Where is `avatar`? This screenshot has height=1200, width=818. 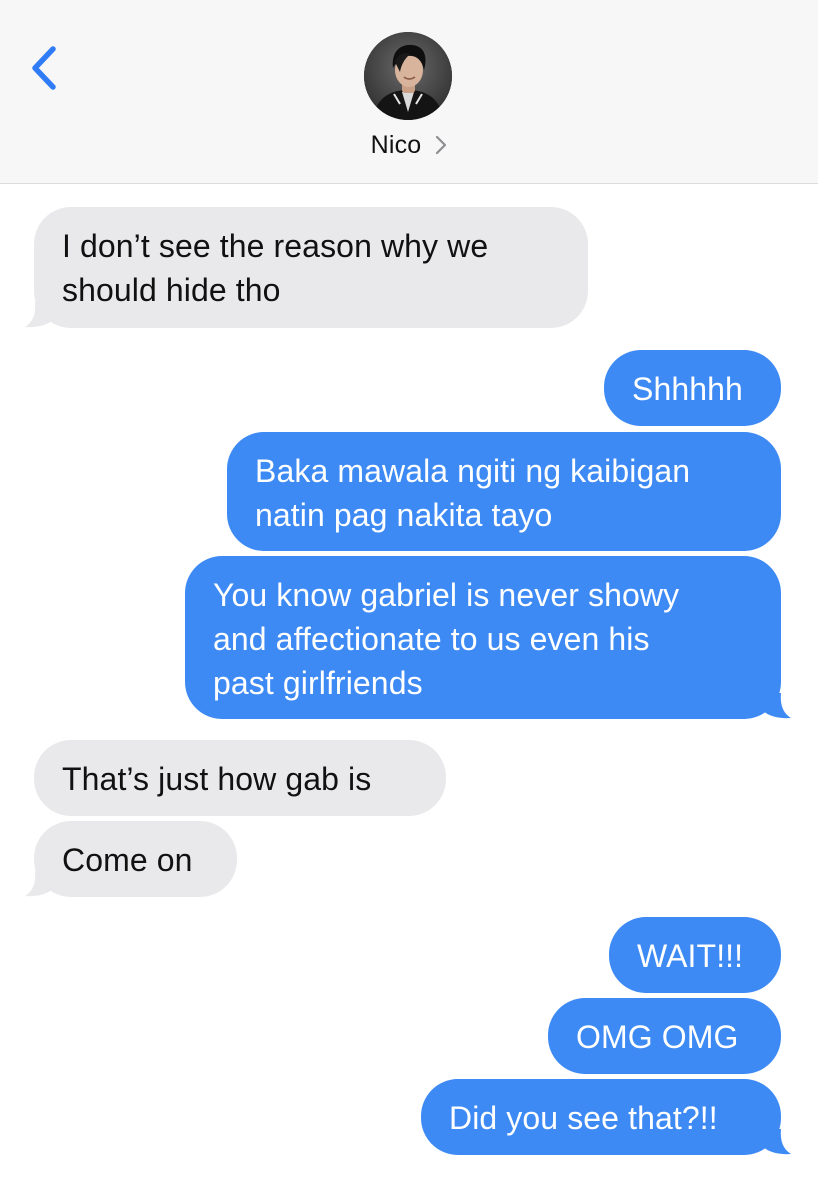
avatar is located at coordinates (408, 76).